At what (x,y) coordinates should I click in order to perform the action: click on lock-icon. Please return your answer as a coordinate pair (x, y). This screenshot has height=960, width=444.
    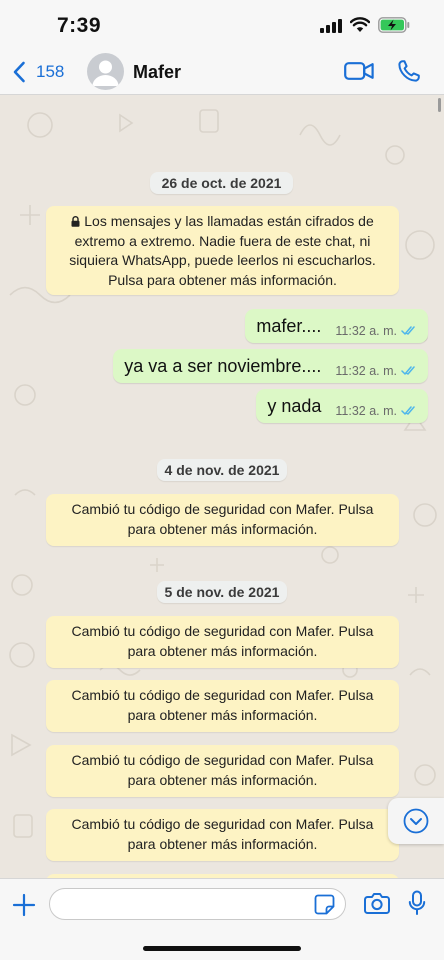
    Looking at the image, I should click on (75, 221).